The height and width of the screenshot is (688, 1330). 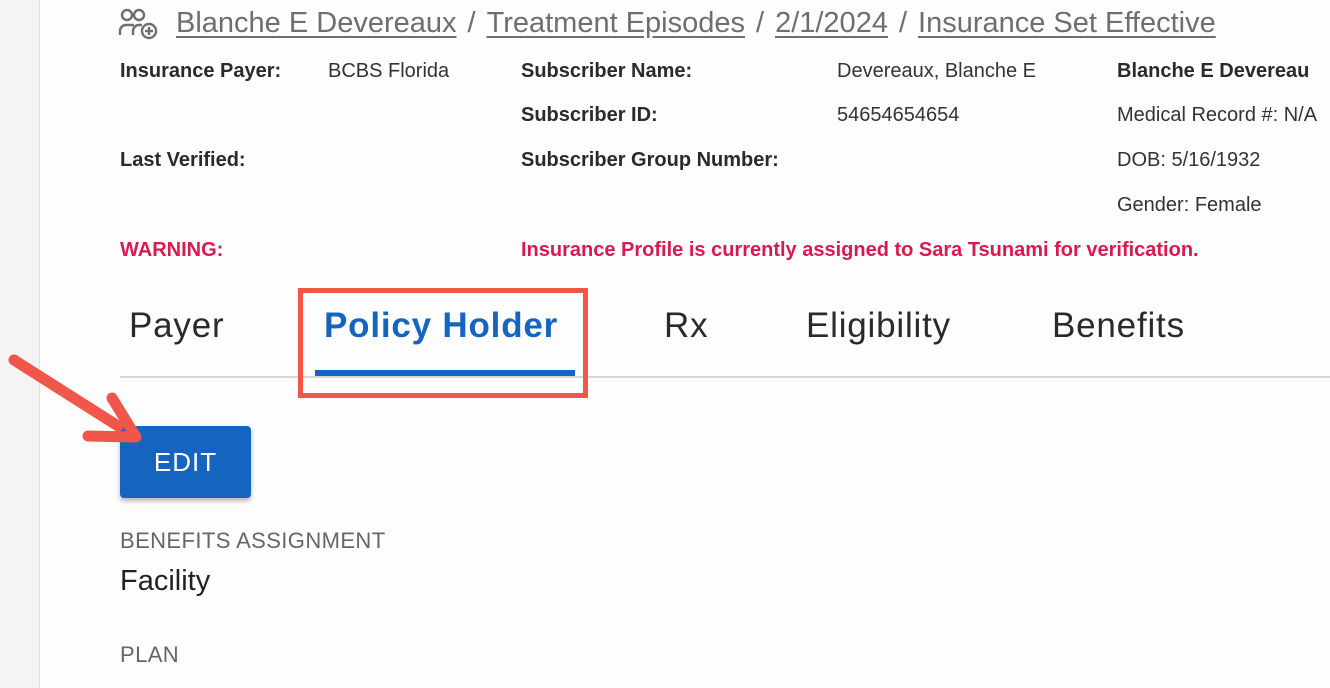 What do you see at coordinates (616, 23) in the screenshot?
I see `breadcrumb-treatment-episodes-link: Treatment Episodes` at bounding box center [616, 23].